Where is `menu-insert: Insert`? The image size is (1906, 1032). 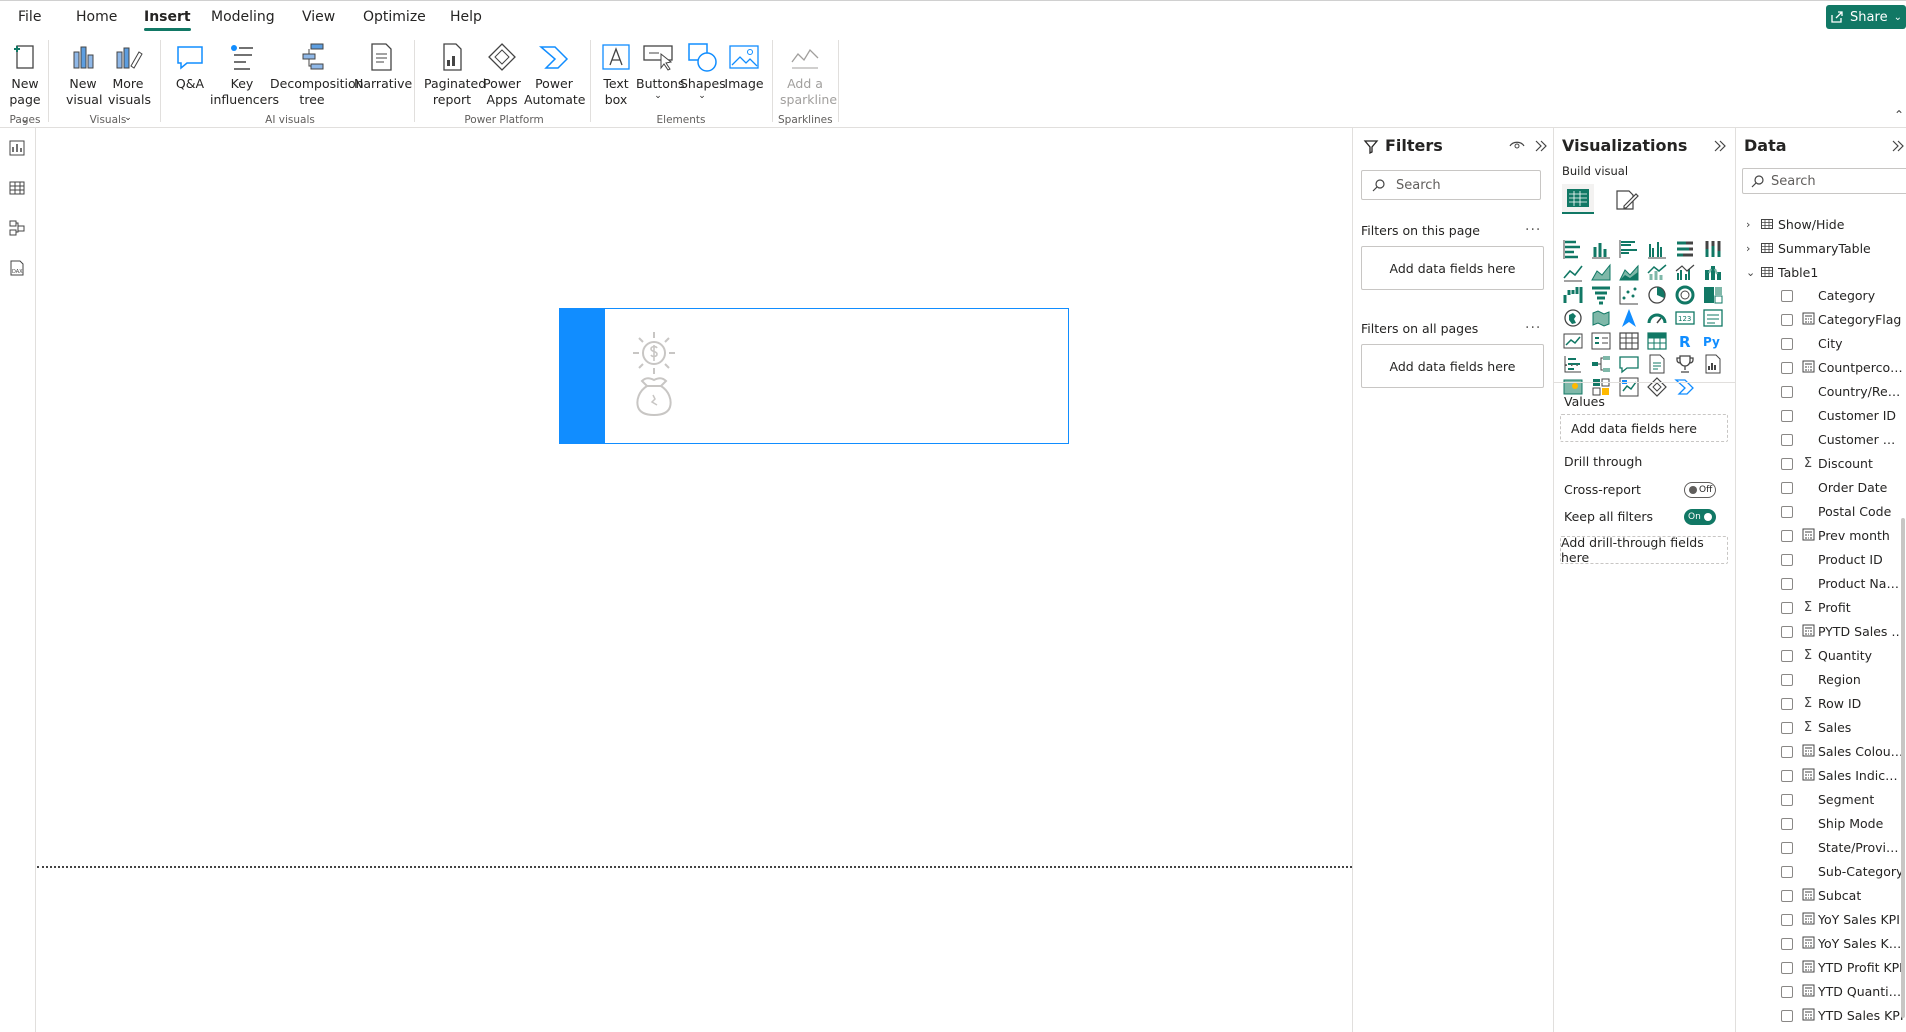 menu-insert: Insert is located at coordinates (167, 20).